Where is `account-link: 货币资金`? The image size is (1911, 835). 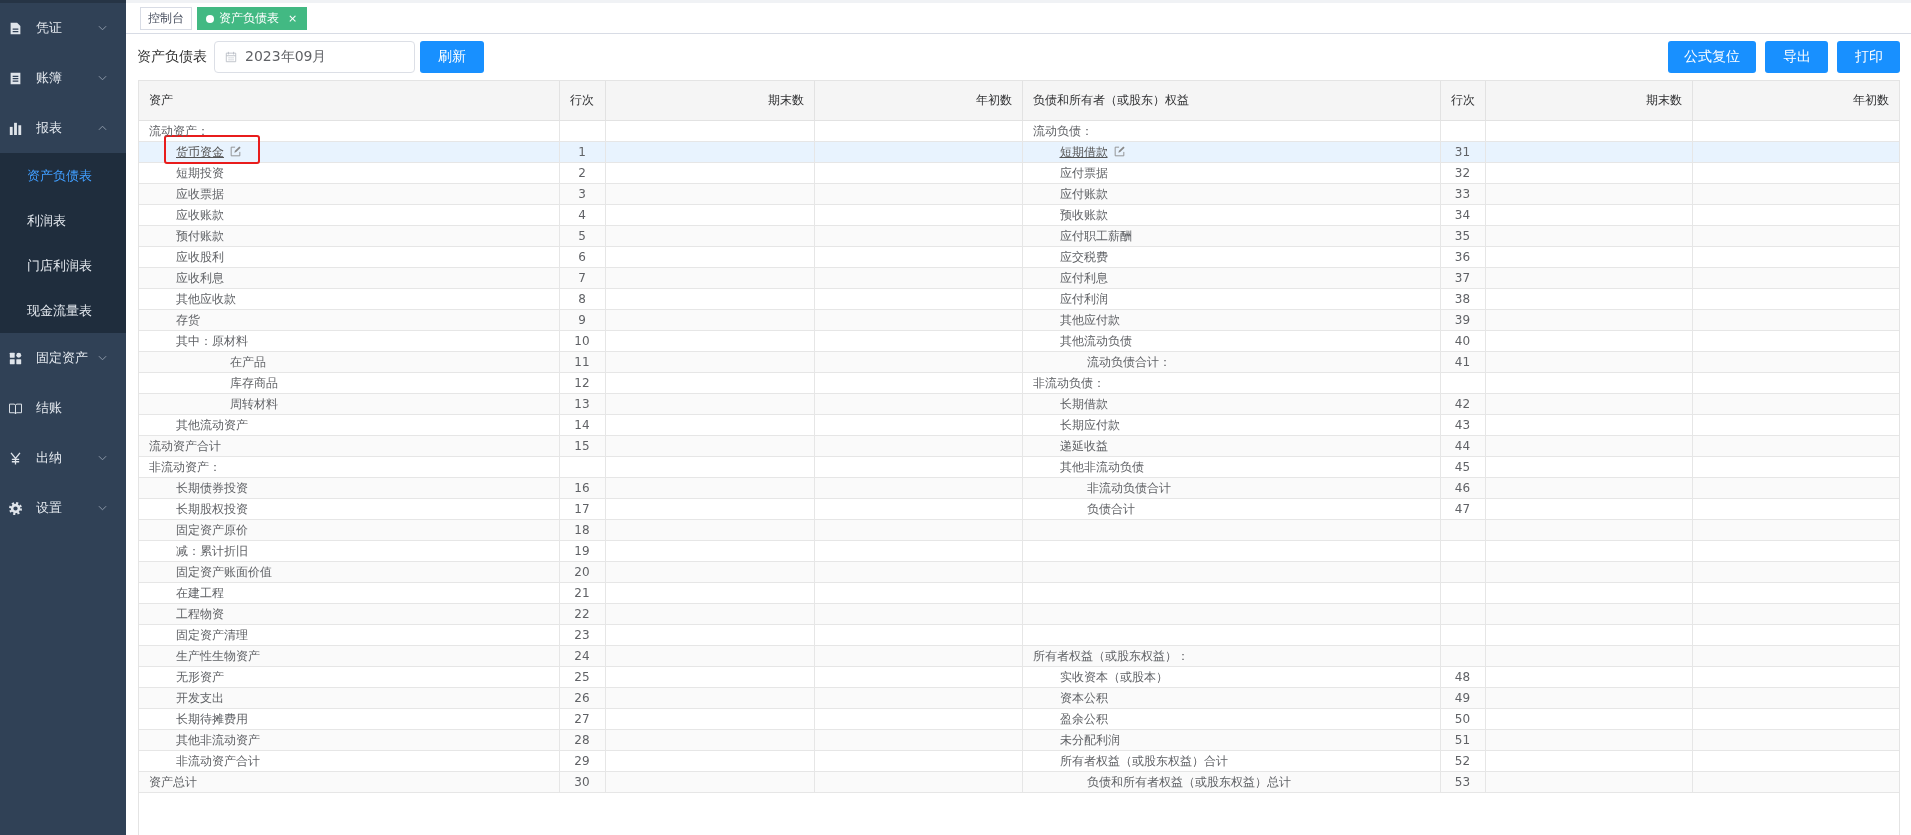 account-link: 货币资金 is located at coordinates (208, 151).